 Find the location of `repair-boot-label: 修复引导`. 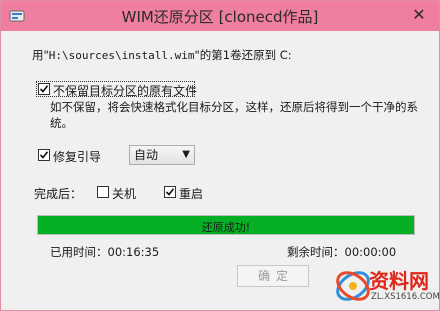

repair-boot-label: 修复引导 is located at coordinates (77, 156).